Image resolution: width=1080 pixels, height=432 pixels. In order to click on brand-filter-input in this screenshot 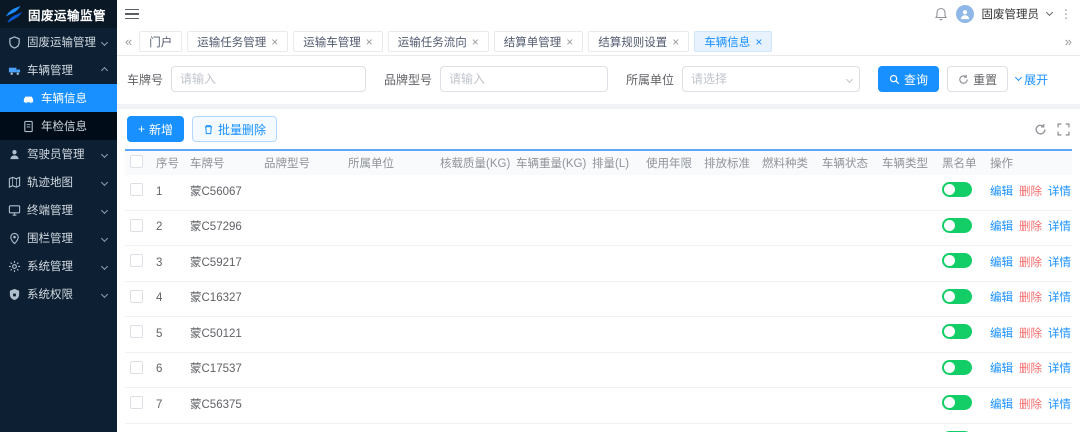, I will do `click(524, 79)`.